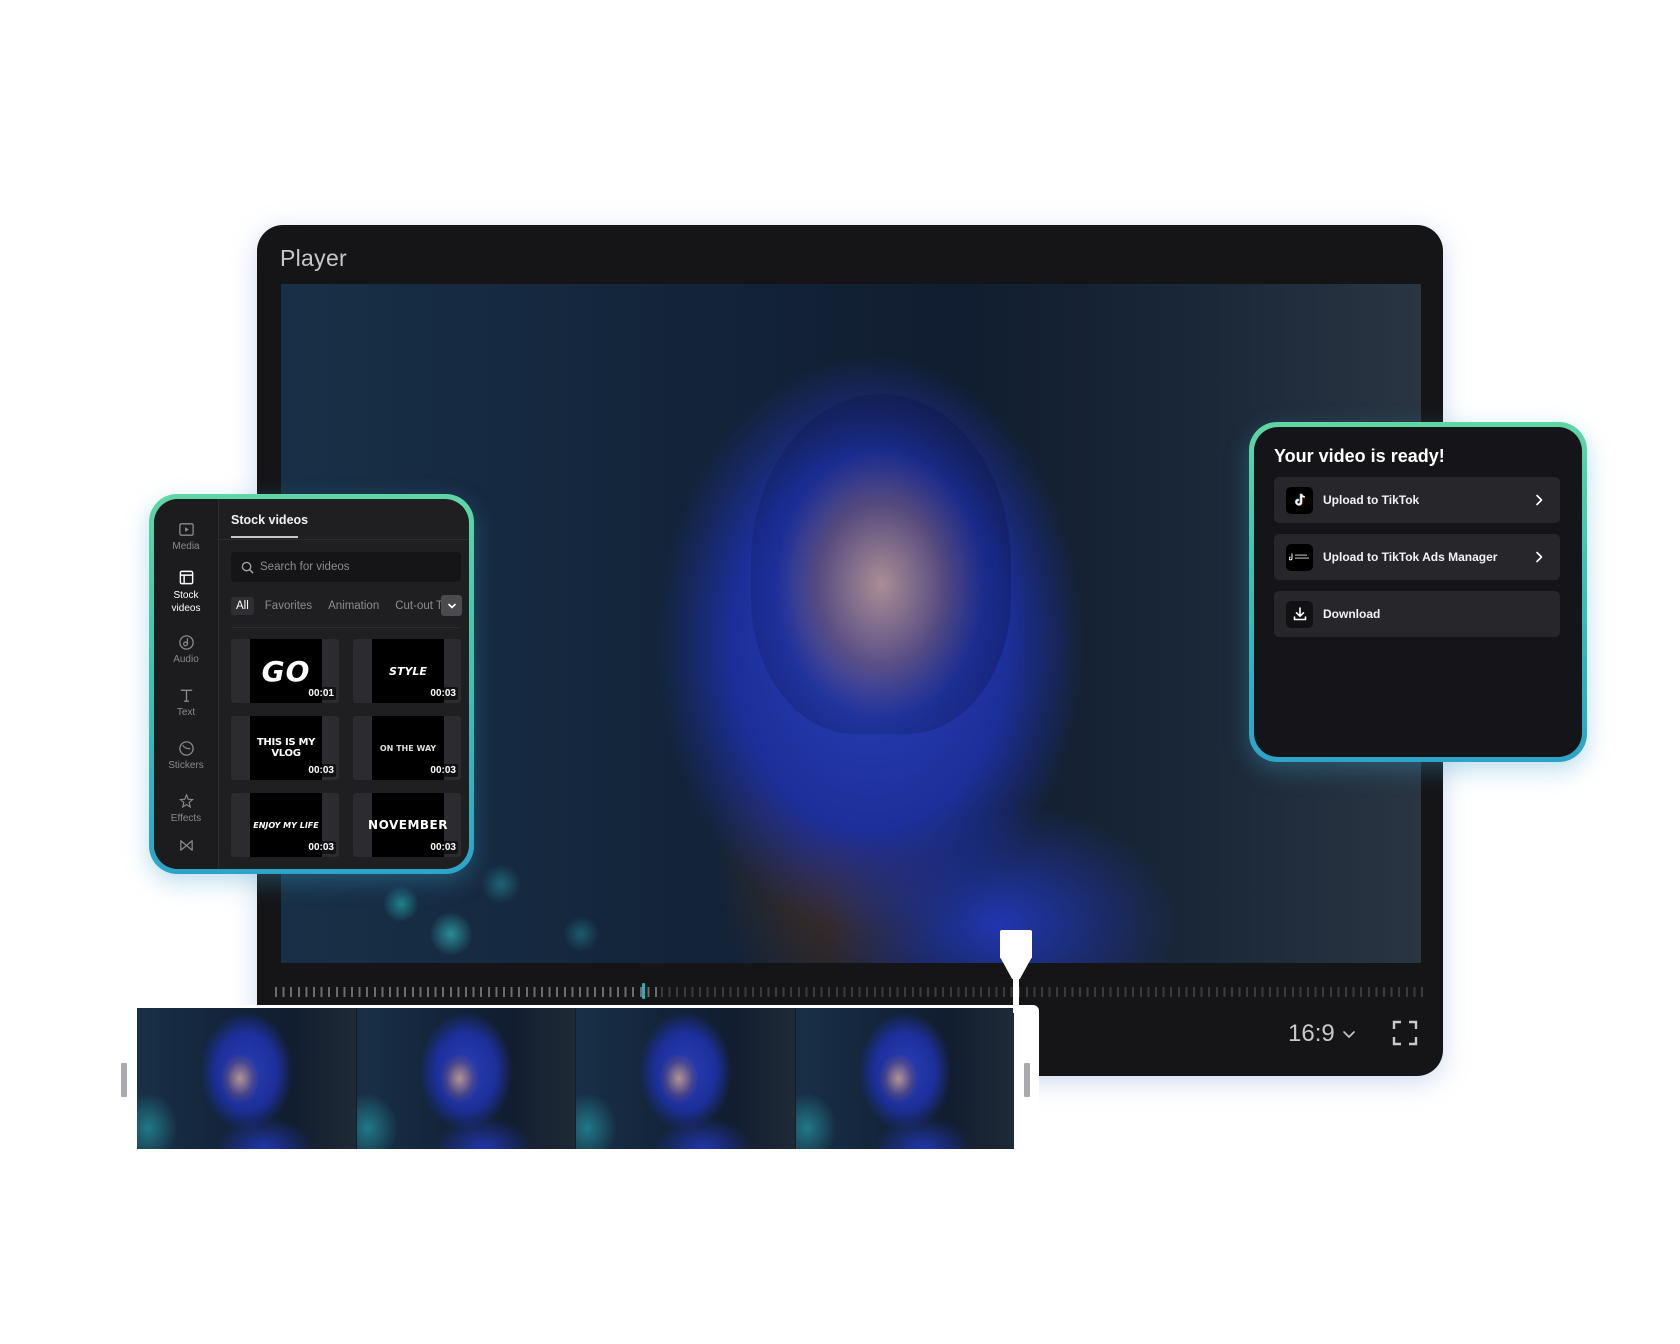  I want to click on stock-videos-icon, so click(186, 577).